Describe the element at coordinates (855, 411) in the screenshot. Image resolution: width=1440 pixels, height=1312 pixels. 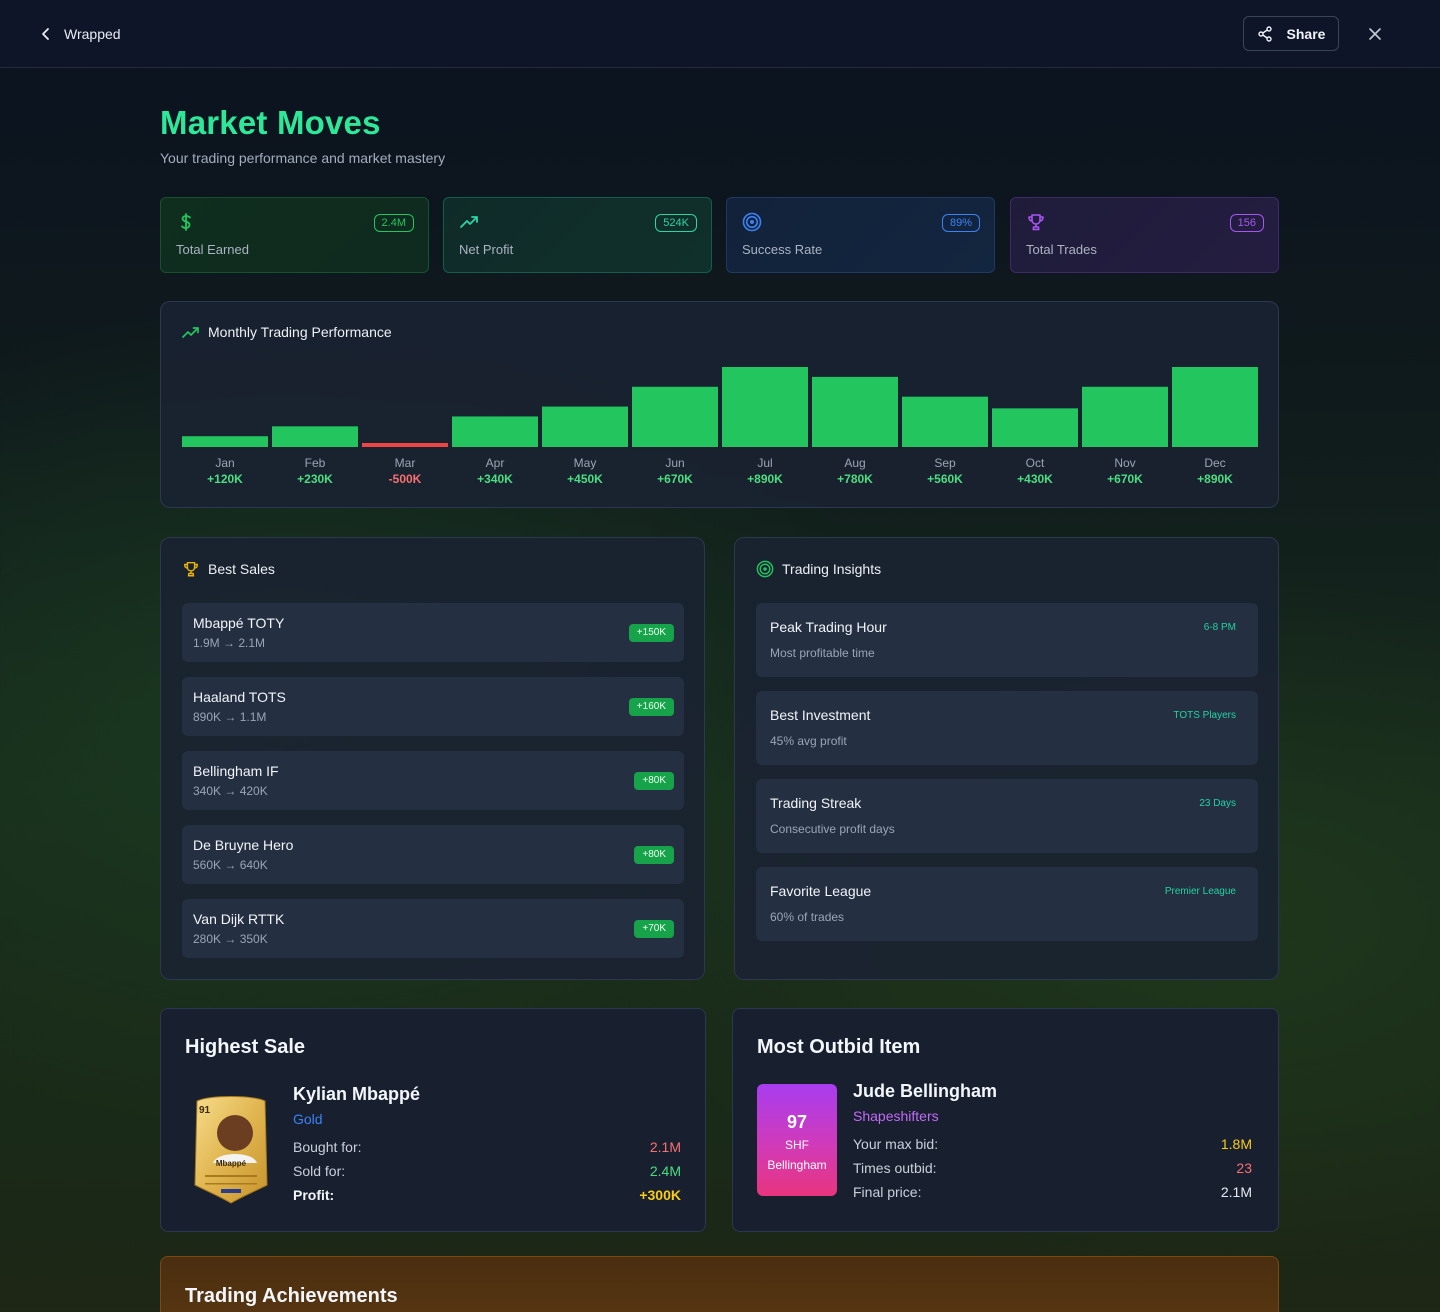
I see `chart-bar-aug` at that location.